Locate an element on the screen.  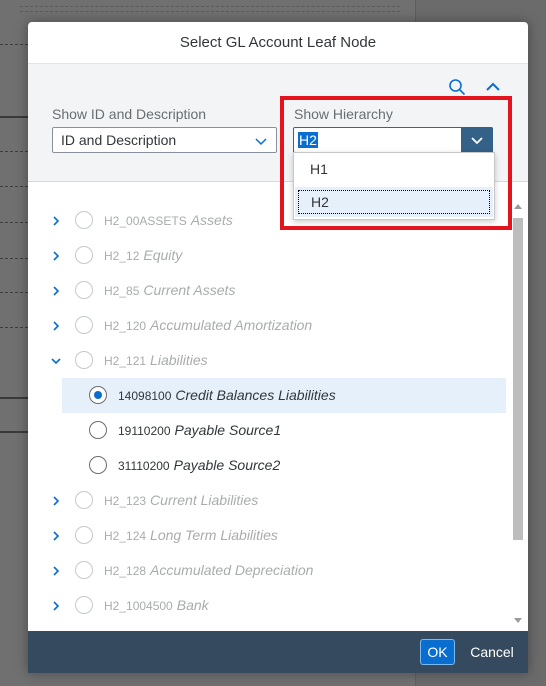
dialog-footer: OK Cancel is located at coordinates (278, 652).